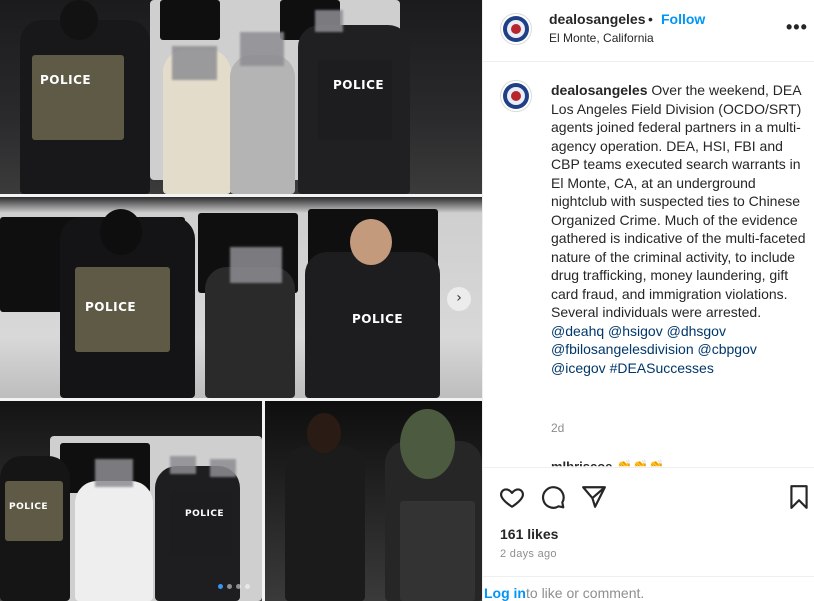  I want to click on tactical-vest, so click(437, 551).